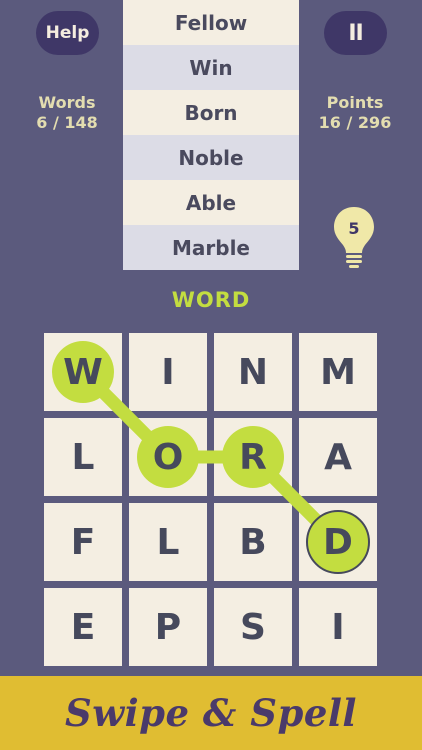 This screenshot has width=422, height=750. What do you see at coordinates (253, 372) in the screenshot?
I see `letter-tile: N` at bounding box center [253, 372].